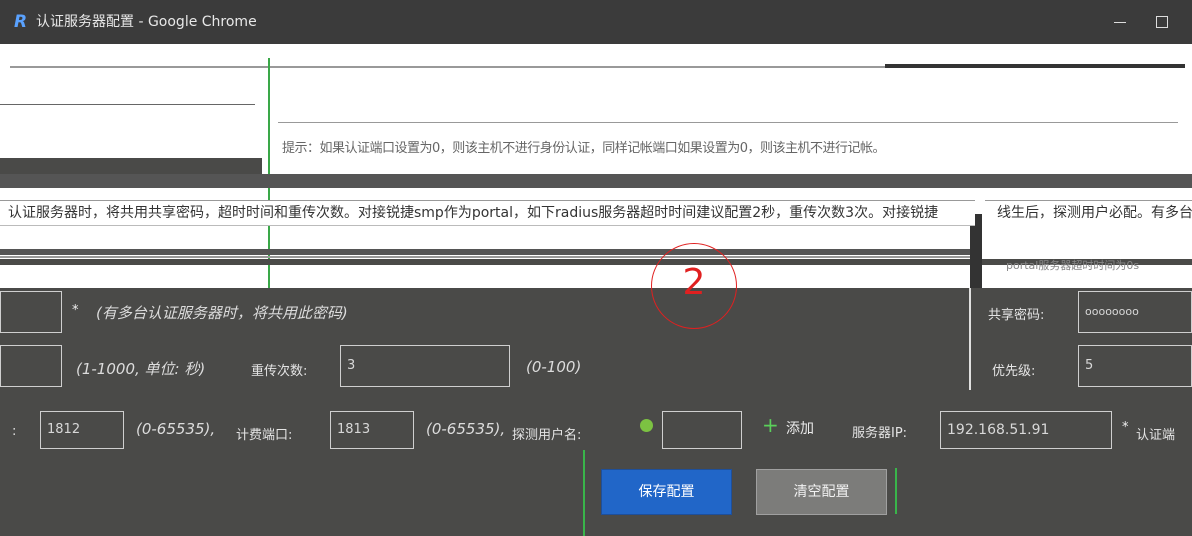 This screenshot has height=536, width=1192. Describe the element at coordinates (1094, 213) in the screenshot. I see `intro-right-text: 线生后，探测用户必配。有多台` at that location.